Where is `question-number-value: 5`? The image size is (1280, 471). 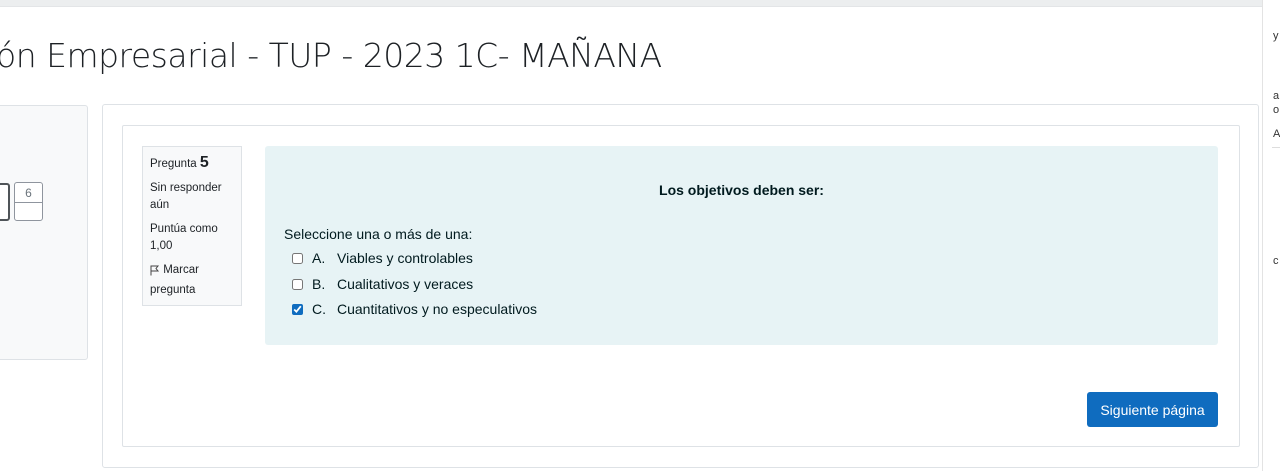
question-number-value: 5 is located at coordinates (204, 162).